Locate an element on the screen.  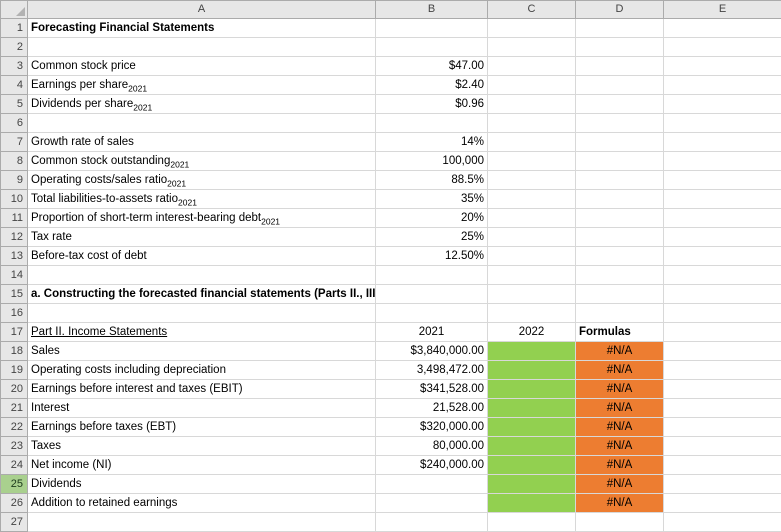
column-header-A: A is located at coordinates (202, 10).